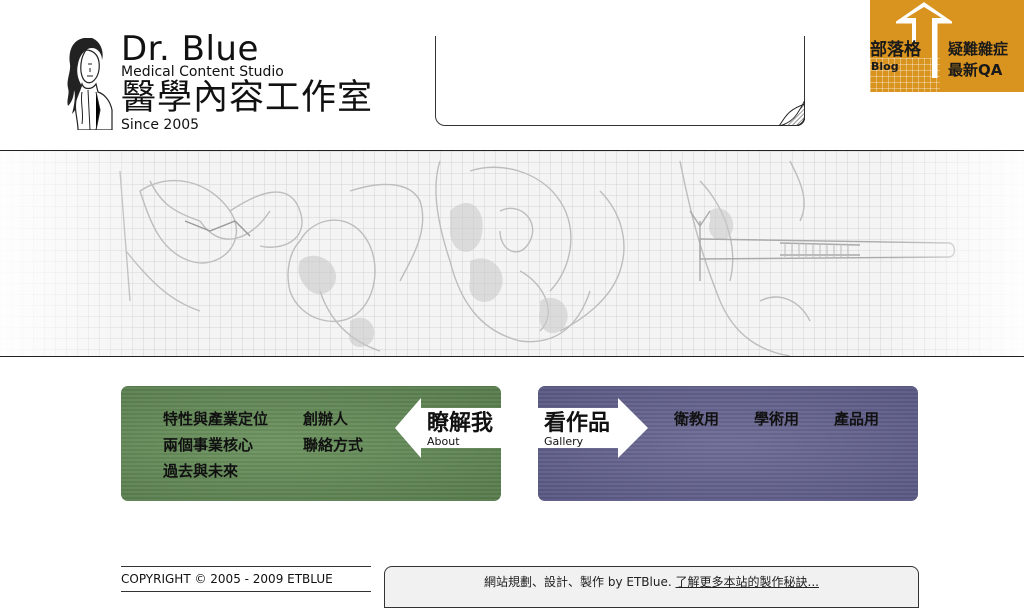  I want to click on about-panel: 特性與產業定位 創辦人 兩個事業核心 聯絡方式 過去與未來 瞭解我 About, so click(311, 443).